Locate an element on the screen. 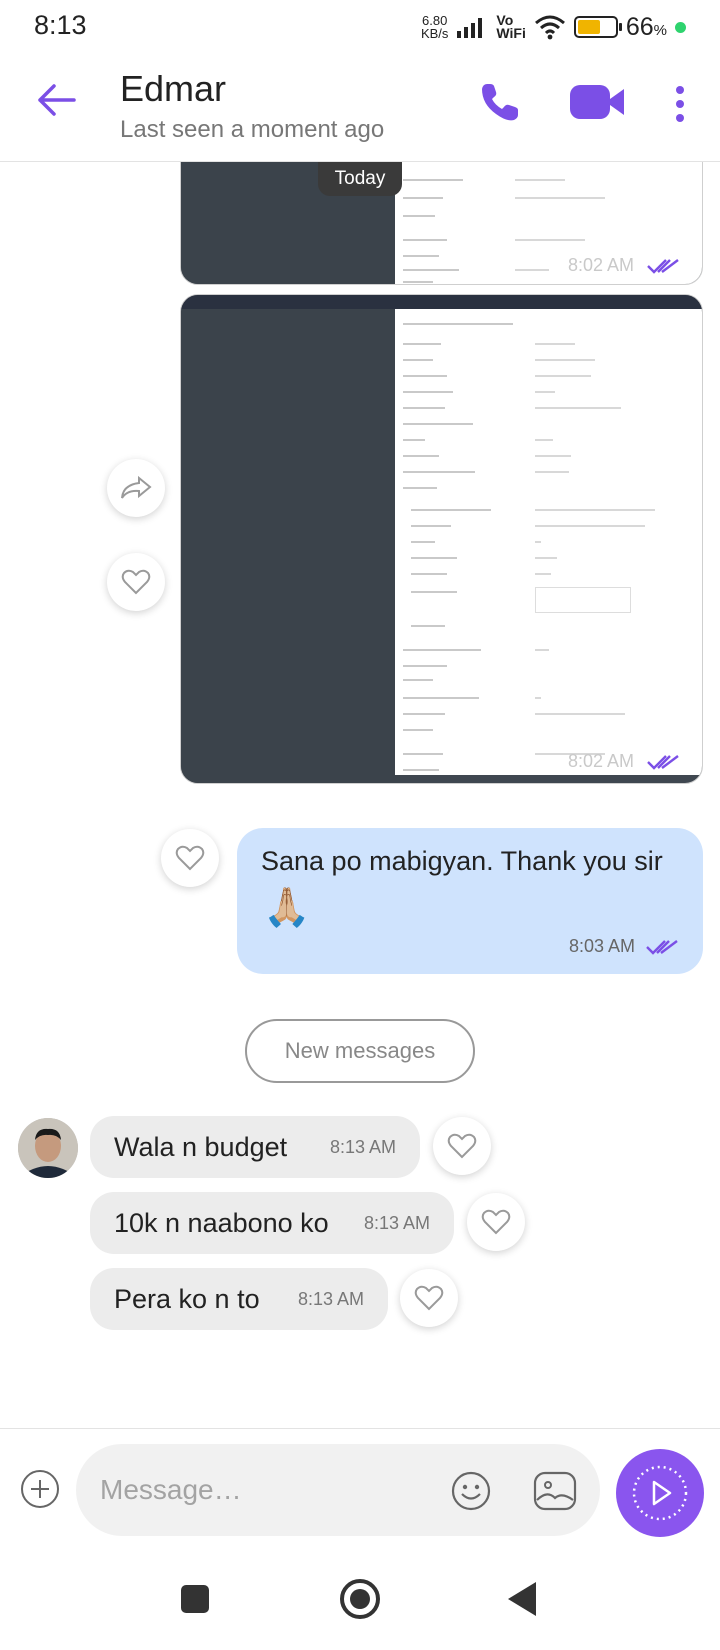  message-emoji: 🙏🏼 is located at coordinates (287, 908).